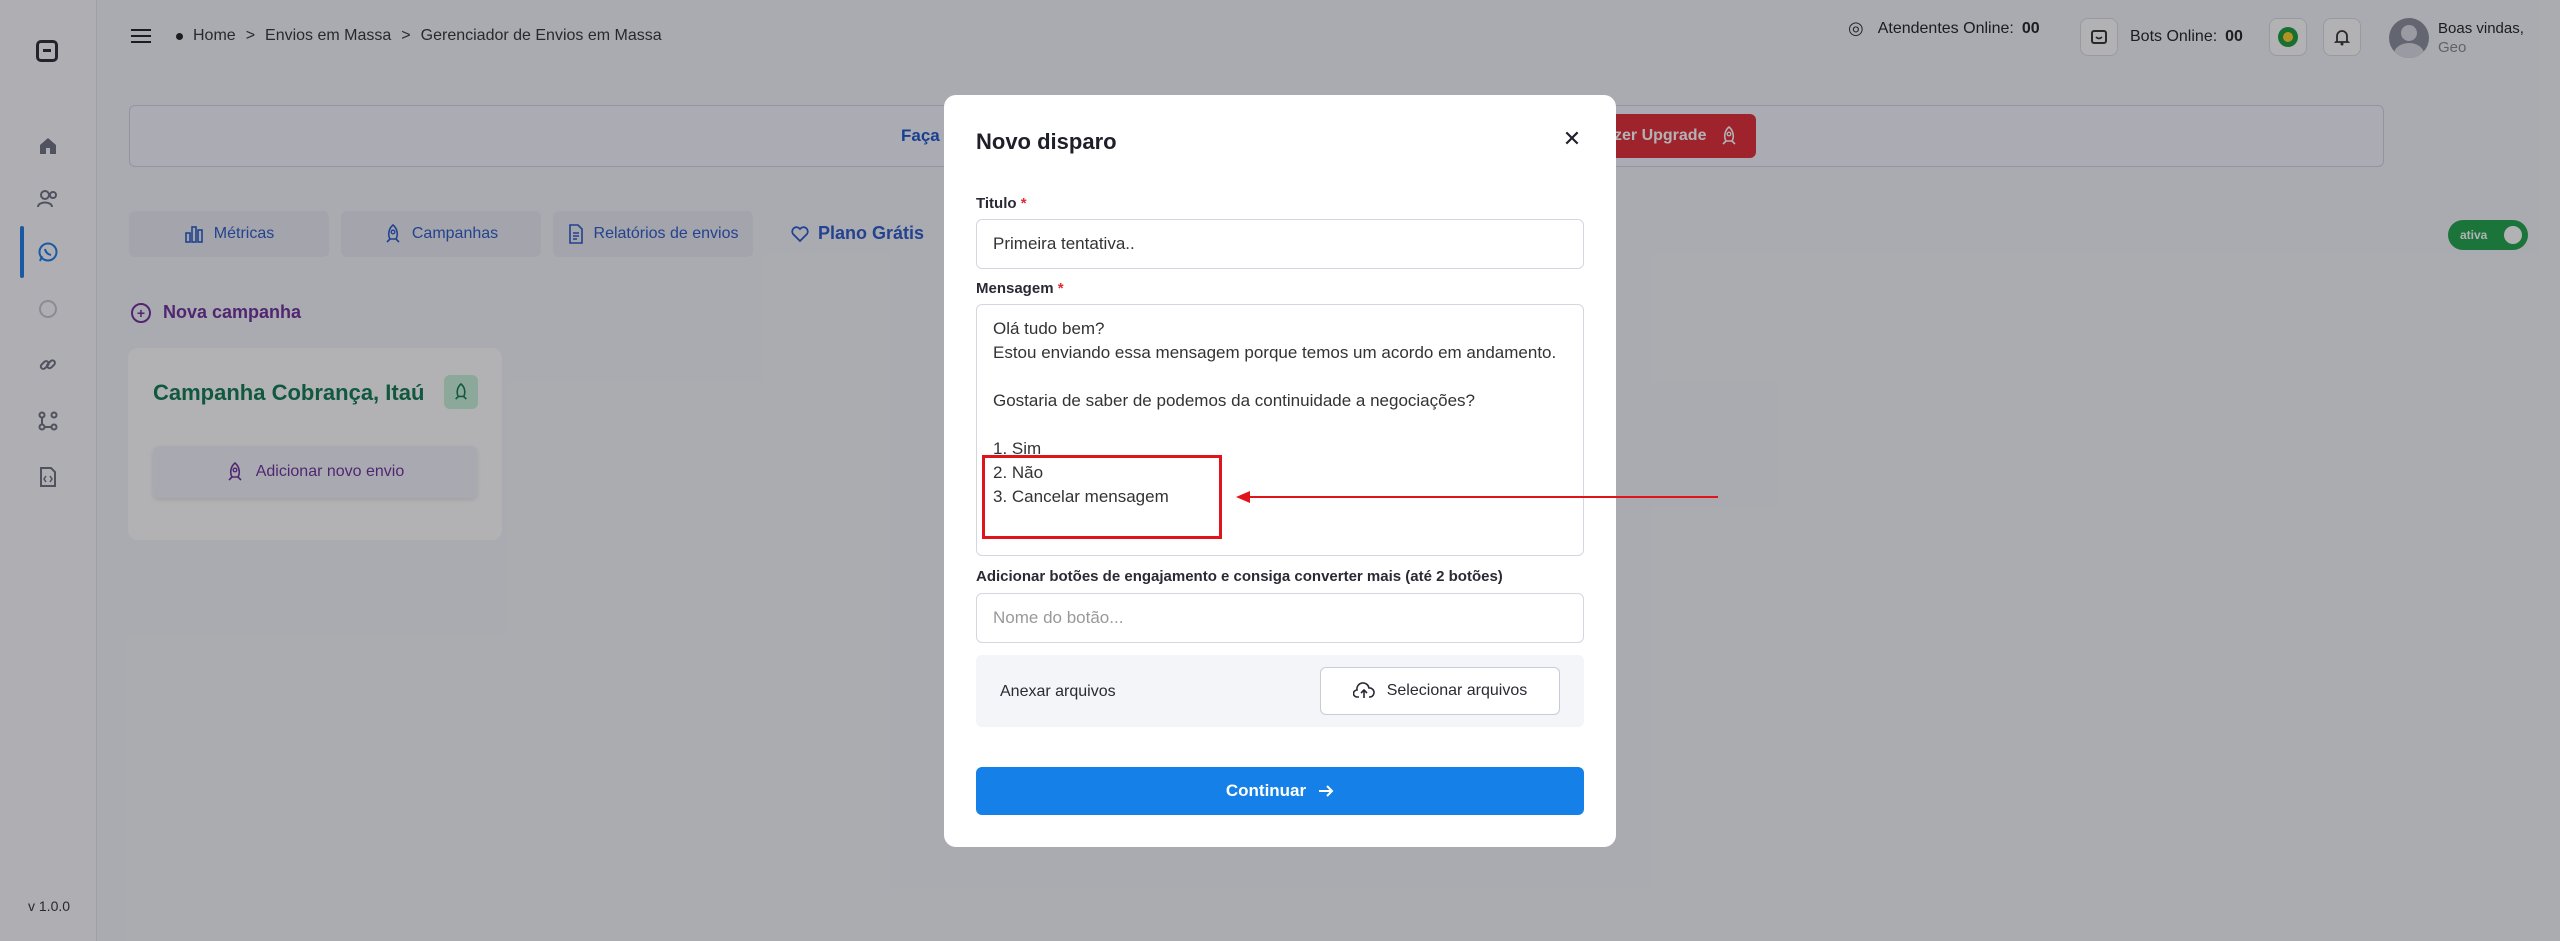 The height and width of the screenshot is (941, 2560). Describe the element at coordinates (1001, 203) in the screenshot. I see `title-label: Titulo *` at that location.